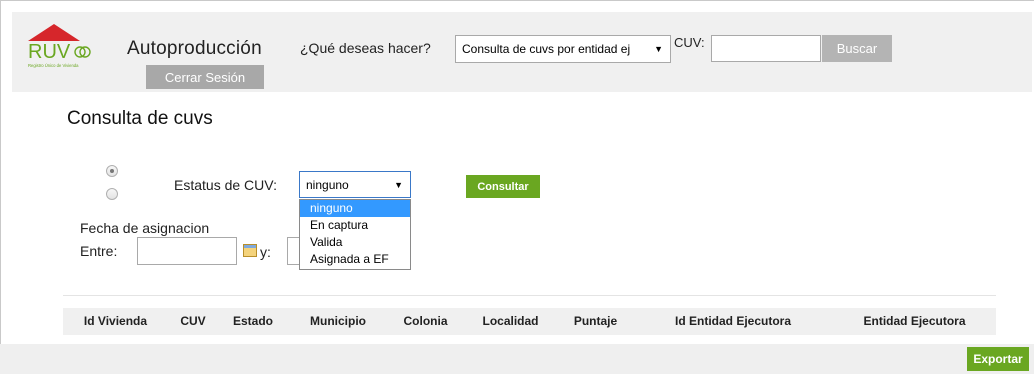 The image size is (1034, 374). Describe the element at coordinates (194, 48) in the screenshot. I see `app-title: Autoproducción` at that location.